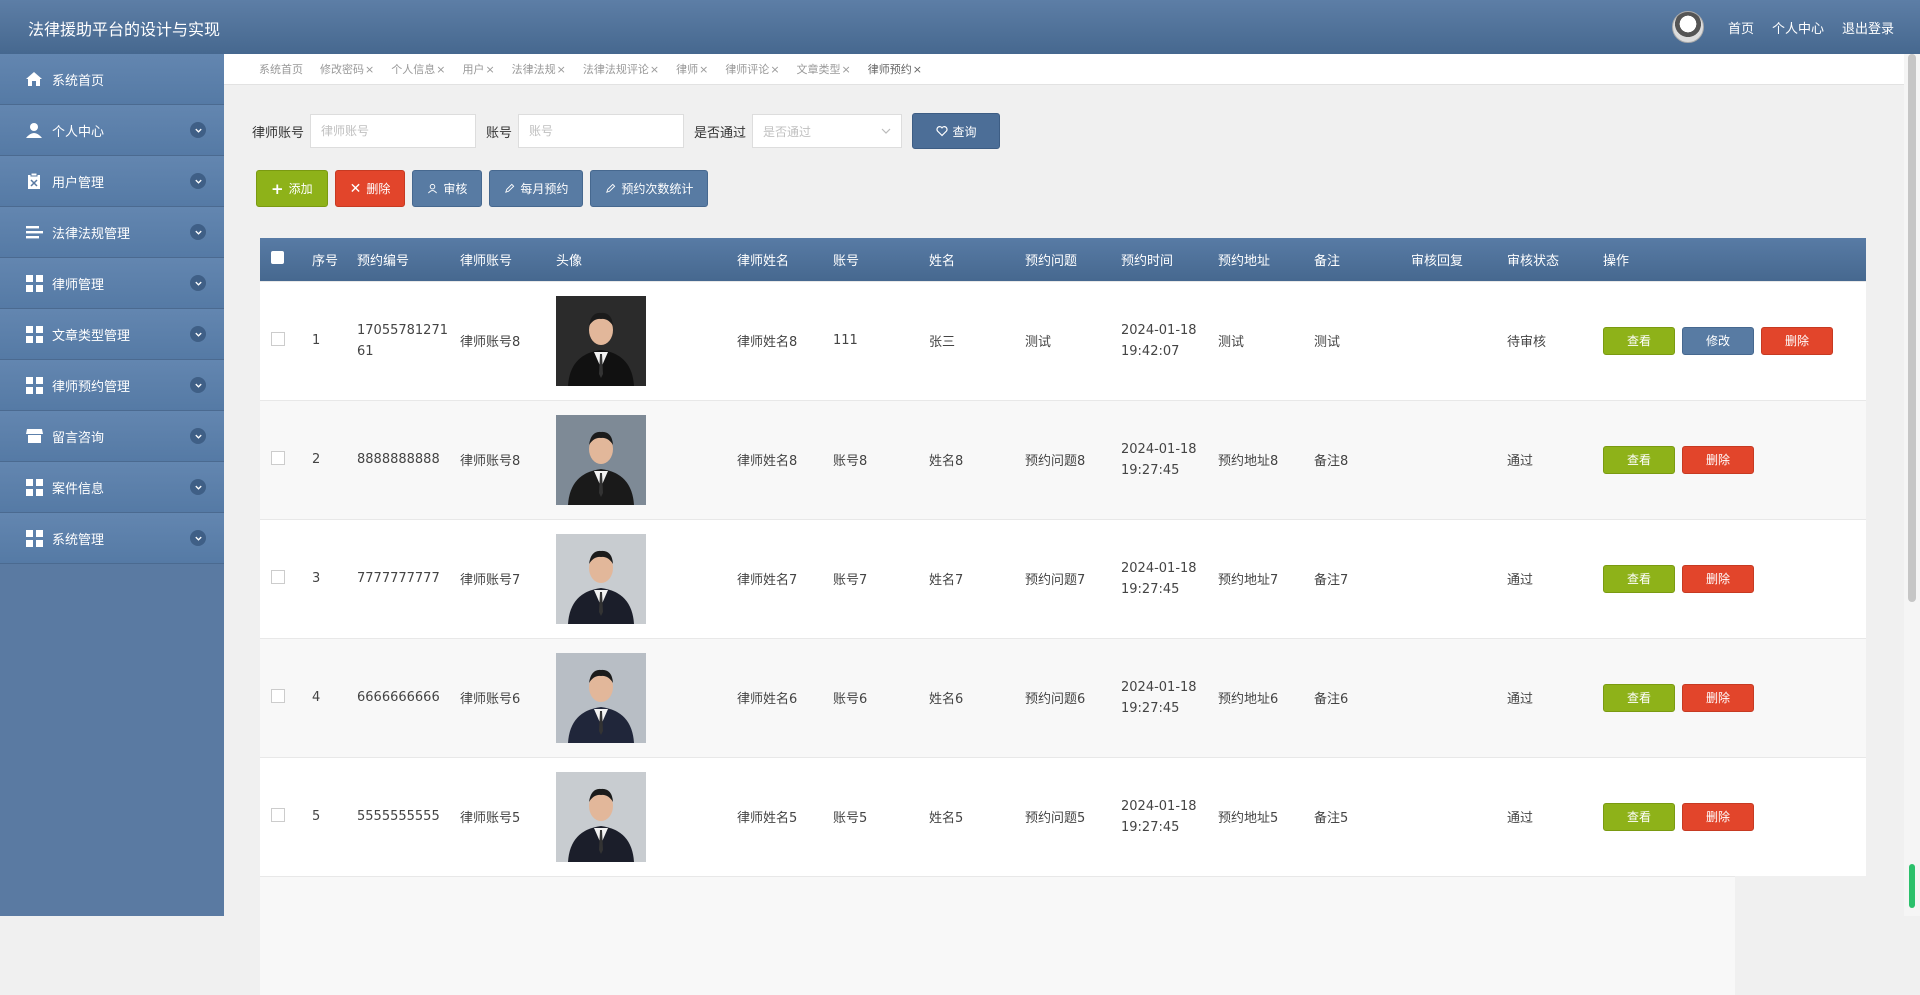 The image size is (1920, 995). I want to click on actions-cell: 查看 删除, so click(1734, 816).